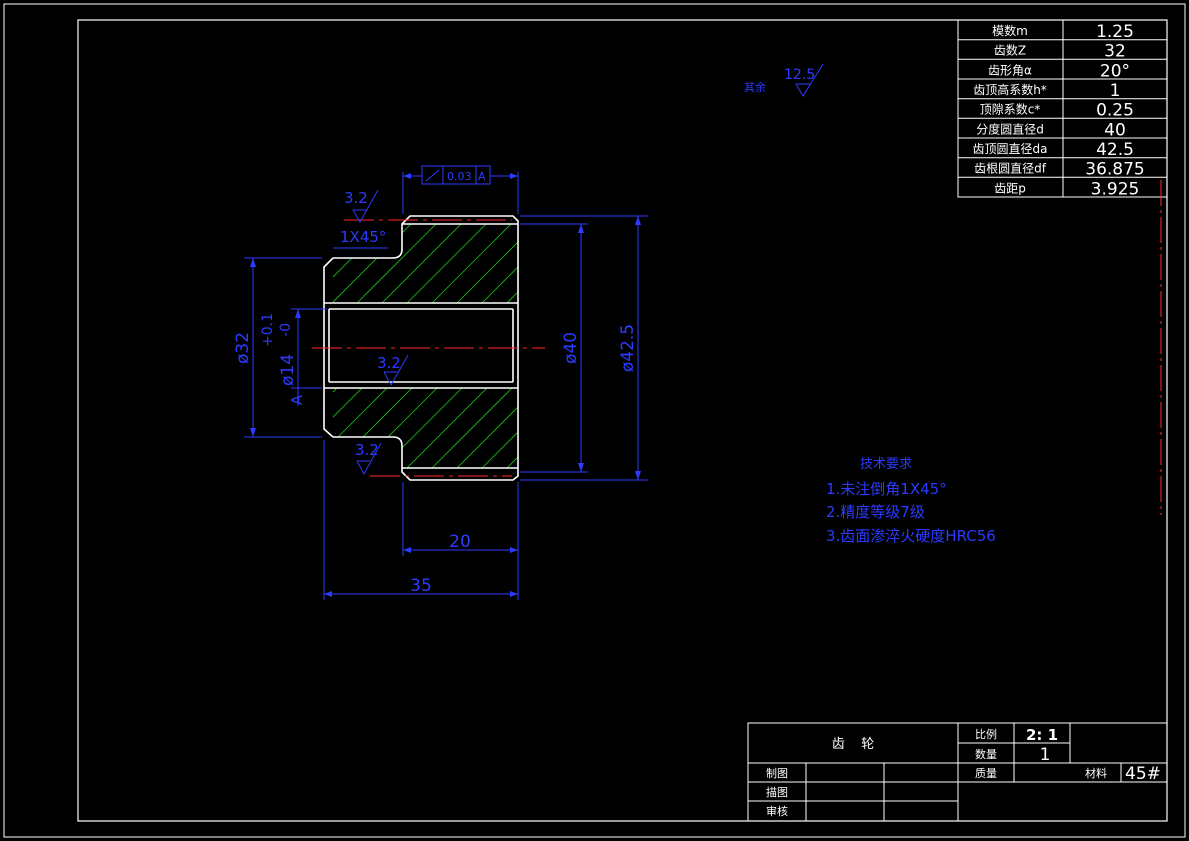 The width and height of the screenshot is (1189, 841). What do you see at coordinates (268, 330) in the screenshot?
I see `dim-tol-upper: +0.1` at bounding box center [268, 330].